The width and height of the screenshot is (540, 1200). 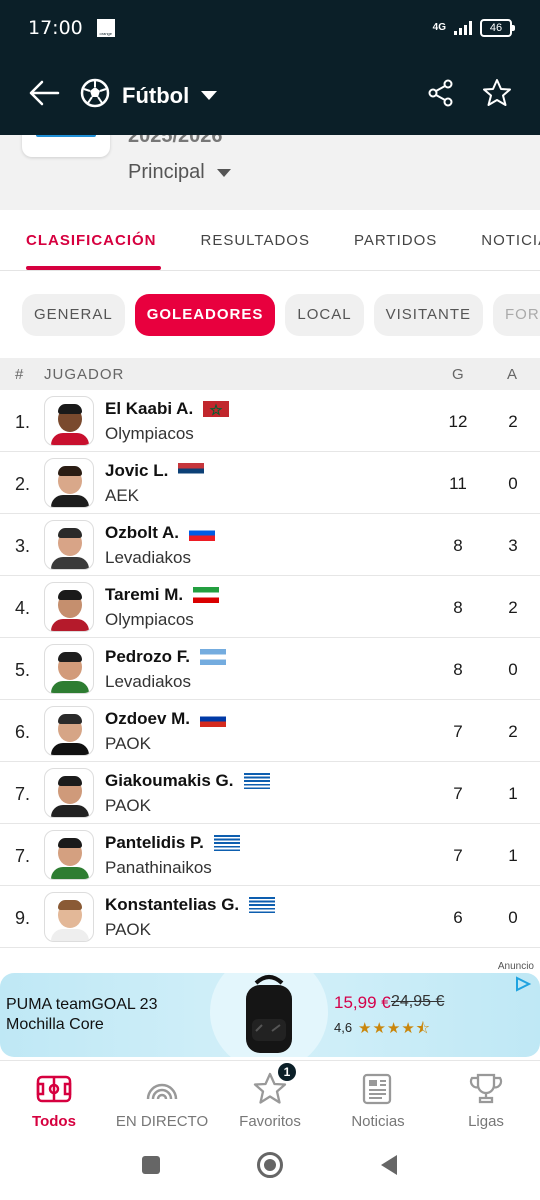 What do you see at coordinates (513, 545) in the screenshot?
I see `player-assists: 3` at bounding box center [513, 545].